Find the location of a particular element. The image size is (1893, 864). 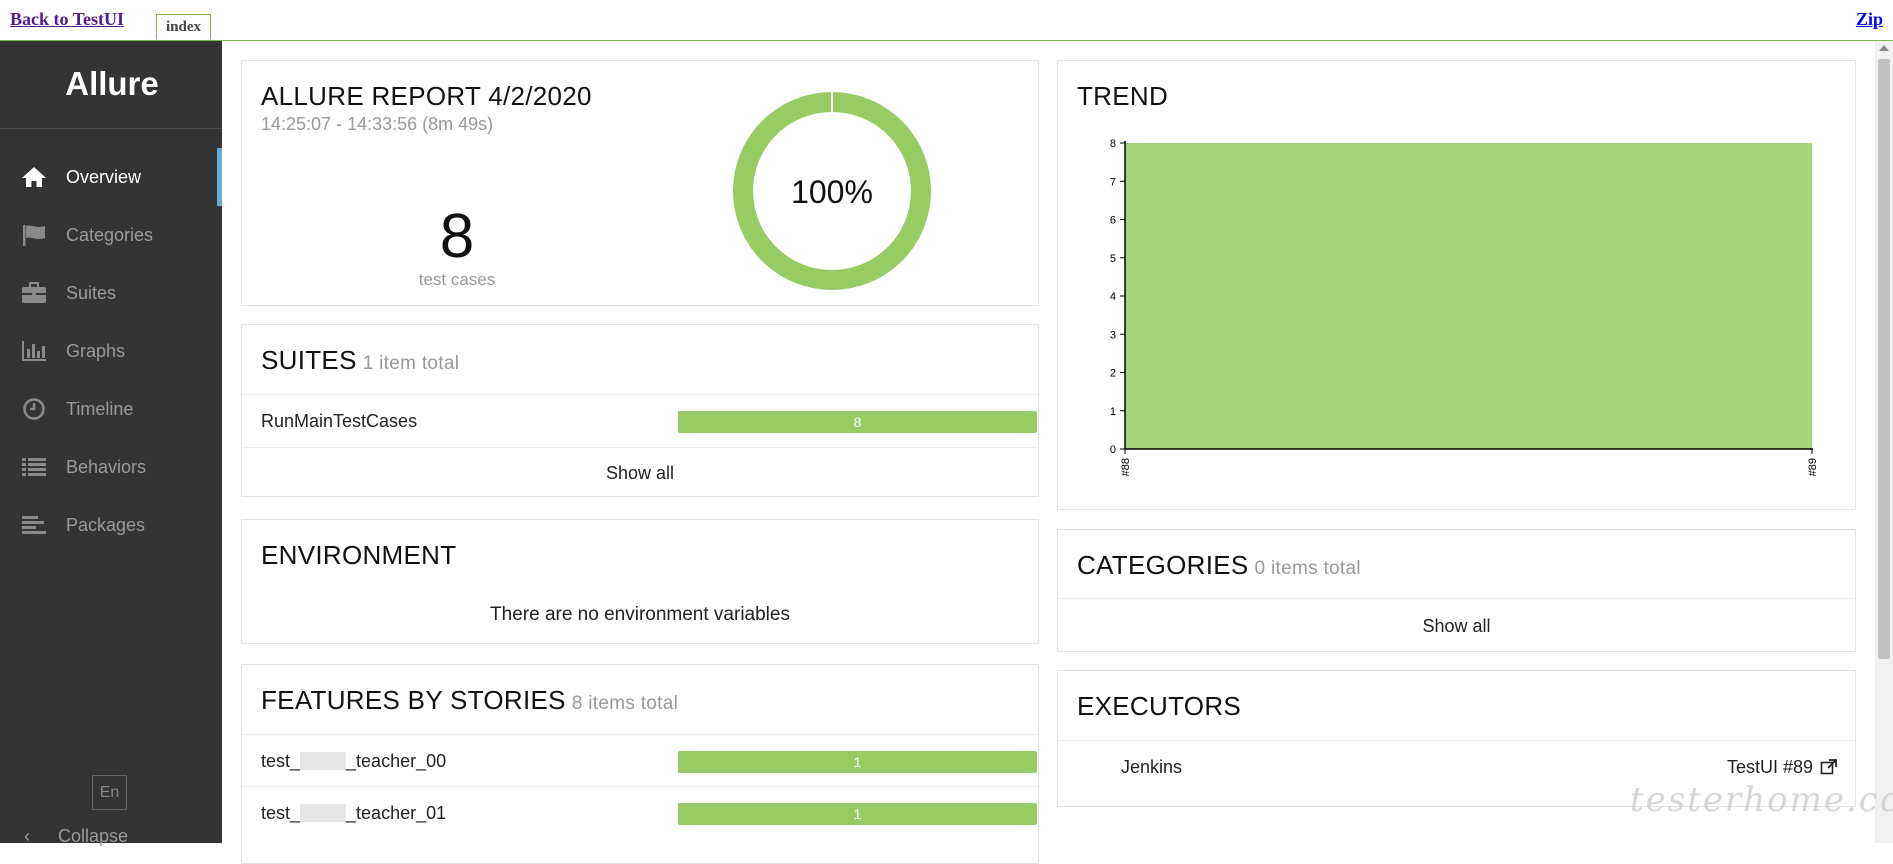

feature-name-suffix: _teacher_00 is located at coordinates (396, 761).